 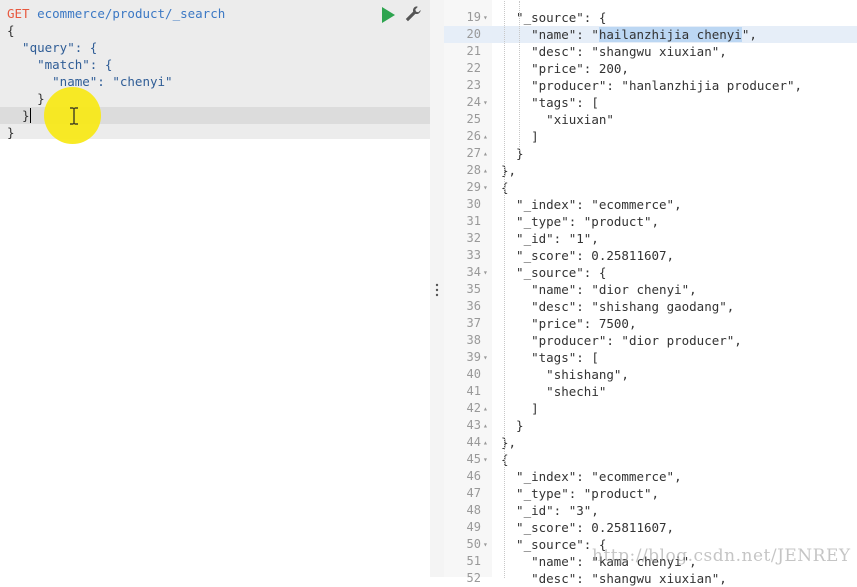 I want to click on response-line: 49 "_score": 0.25811607,, so click(x=650, y=527).